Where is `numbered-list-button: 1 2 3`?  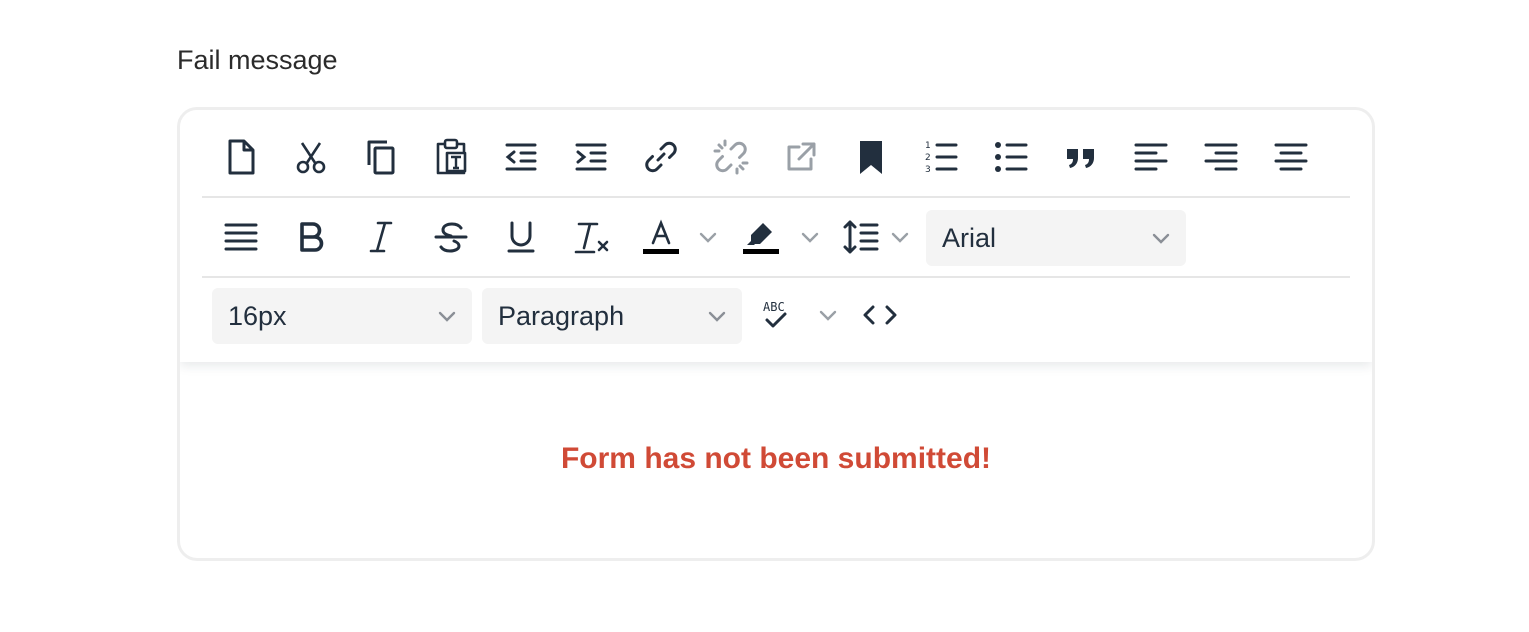
numbered-list-button: 1 2 3 is located at coordinates (941, 157).